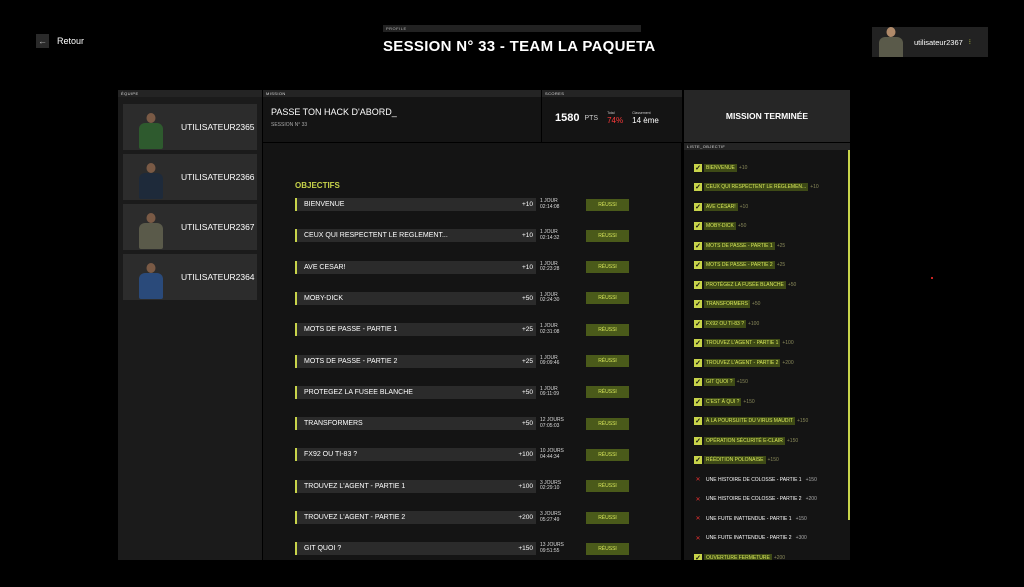 The width and height of the screenshot is (1024, 587). What do you see at coordinates (744, 362) in the screenshot?
I see `objective-list-item: ✓ TROUVEZ L'AGENT - PARTIE 2 +200` at bounding box center [744, 362].